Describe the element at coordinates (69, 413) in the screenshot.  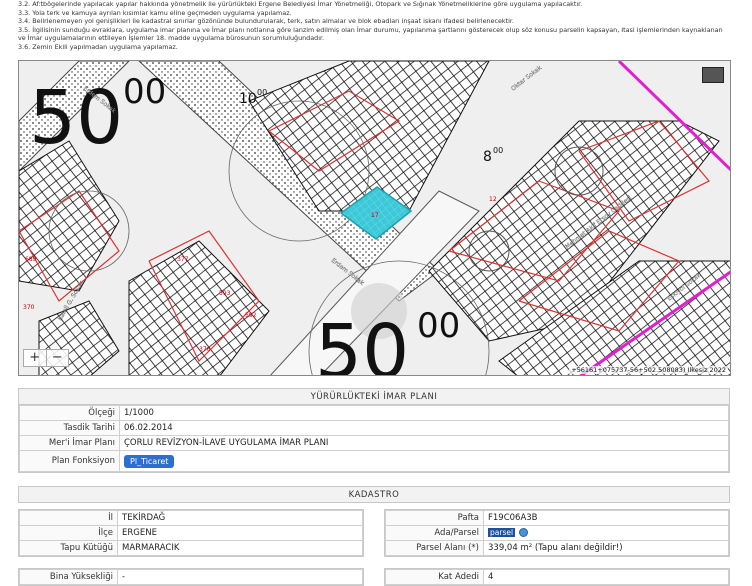
I see `row-label: Ölçeği` at that location.